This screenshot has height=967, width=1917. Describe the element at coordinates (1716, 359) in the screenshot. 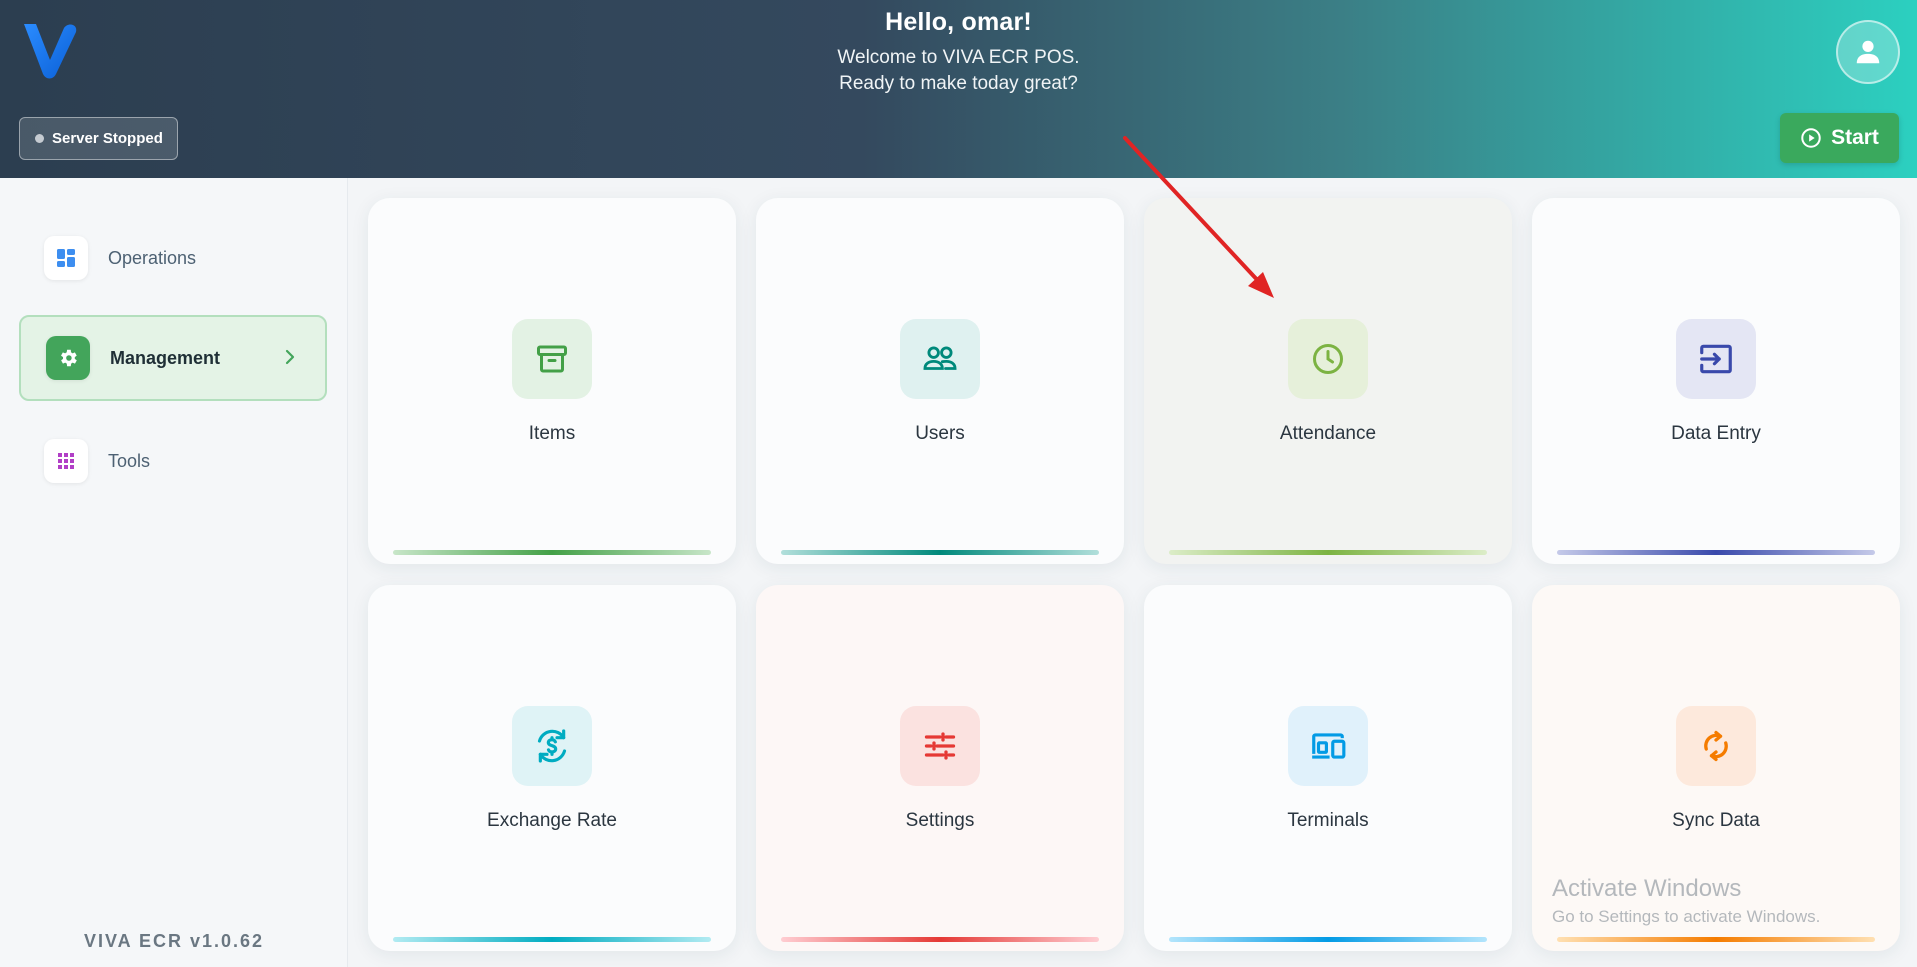

I see `login-box-icon` at that location.